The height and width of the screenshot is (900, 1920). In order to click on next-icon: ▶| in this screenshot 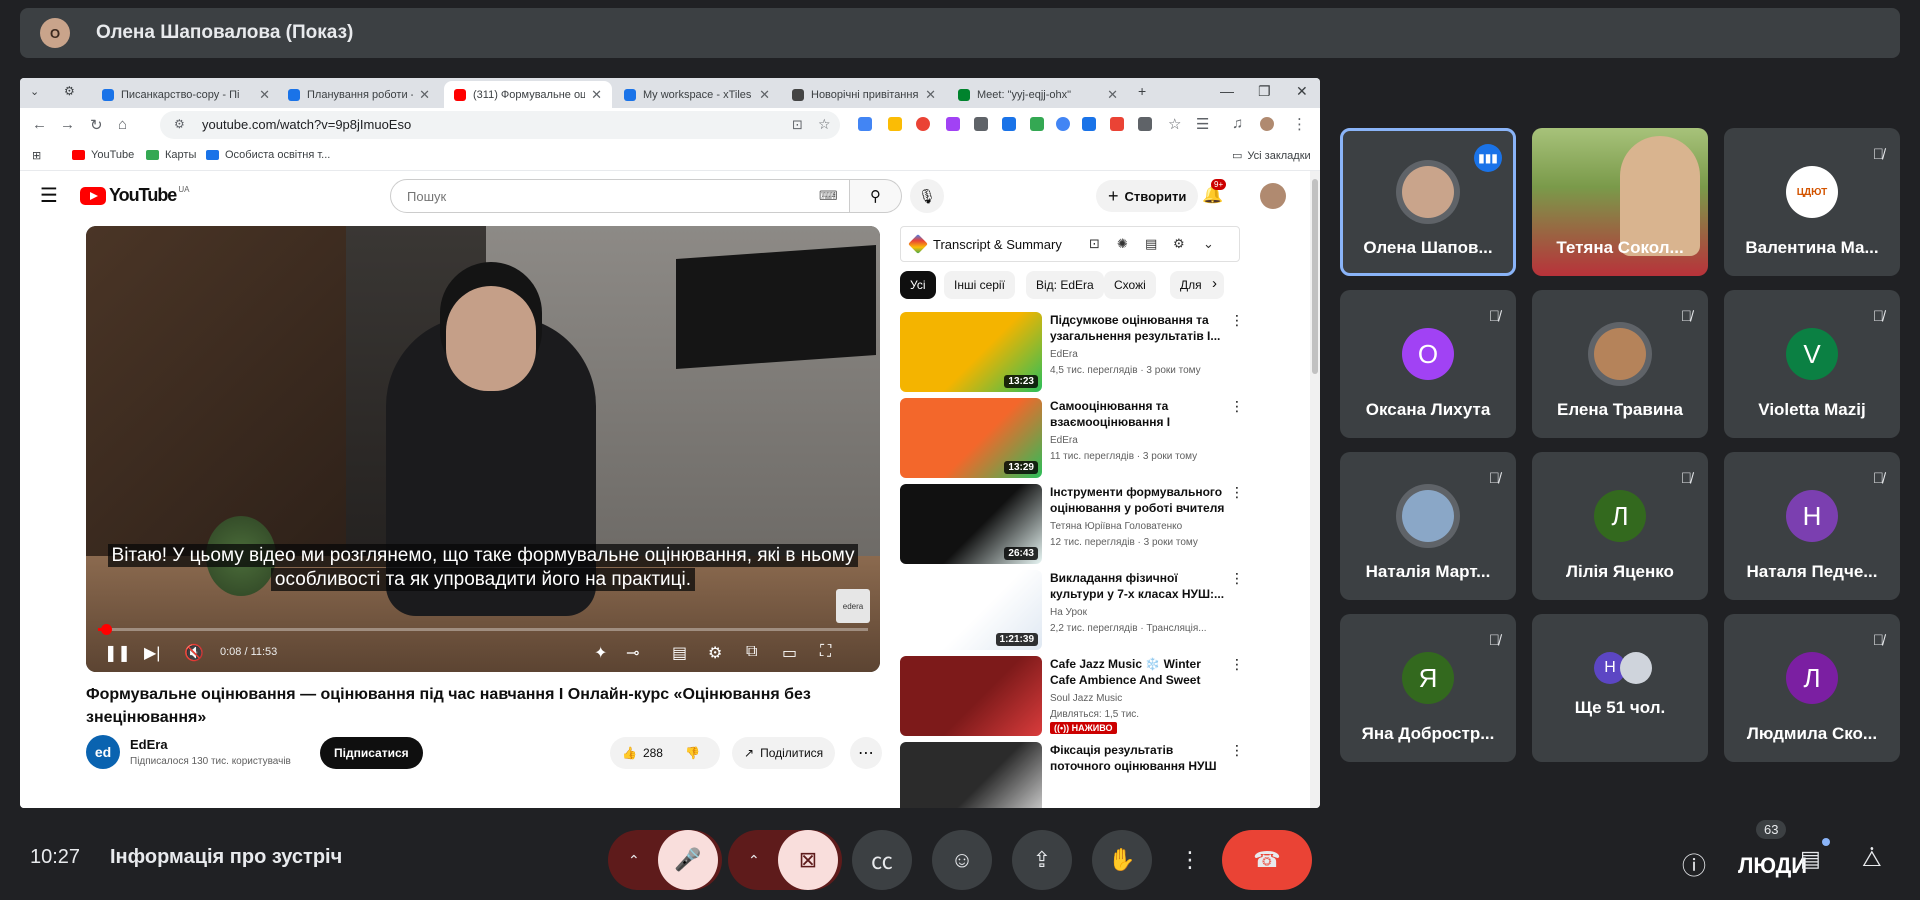, I will do `click(152, 653)`.